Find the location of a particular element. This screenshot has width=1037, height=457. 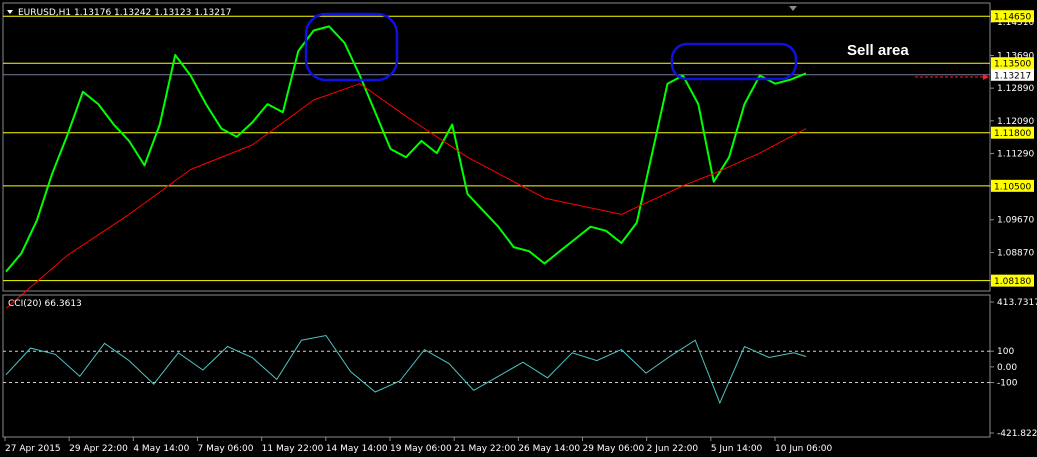

level-label-3: 1.10500 is located at coordinates (1012, 187).